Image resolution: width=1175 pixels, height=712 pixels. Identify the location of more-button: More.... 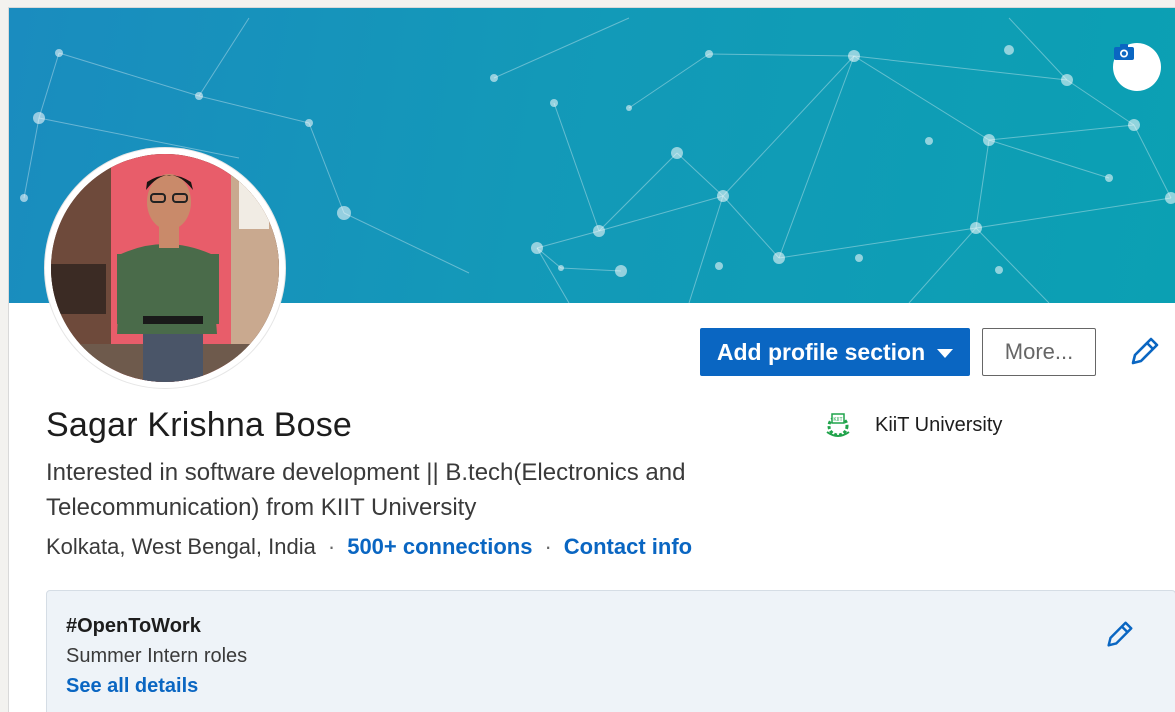
(1039, 352).